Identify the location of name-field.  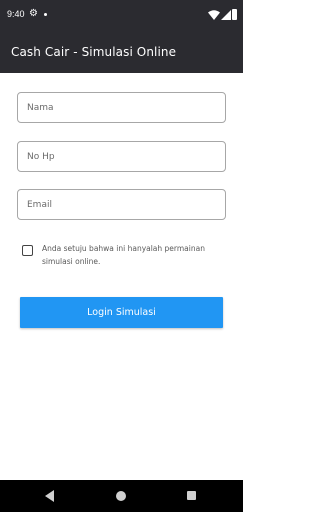
(121, 107).